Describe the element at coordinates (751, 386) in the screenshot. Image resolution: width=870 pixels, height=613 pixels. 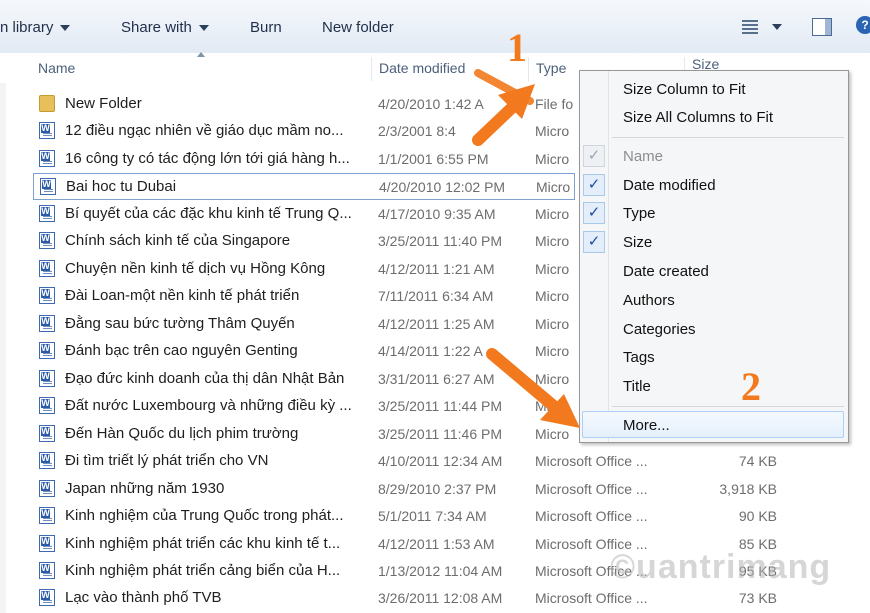
I see `step-2-label: 2` at that location.